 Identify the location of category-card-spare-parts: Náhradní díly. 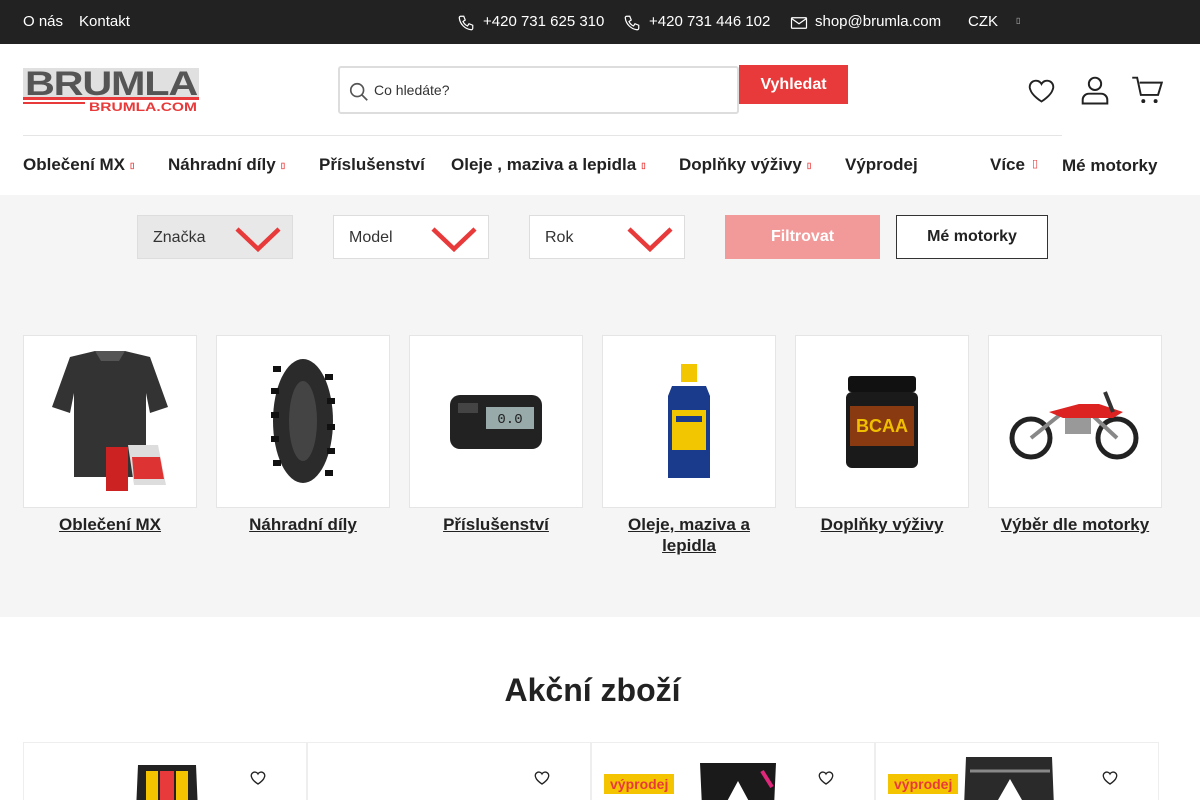
(303, 435).